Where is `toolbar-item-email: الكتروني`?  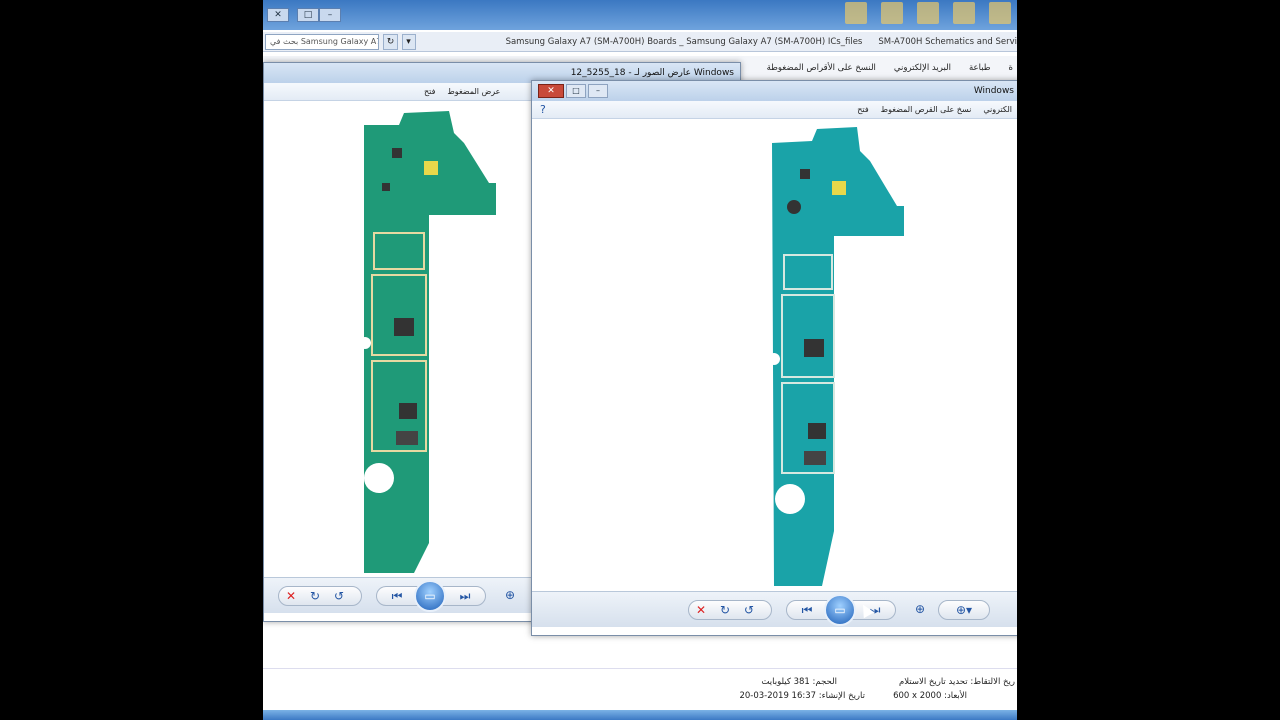 toolbar-item-email: الكتروني is located at coordinates (997, 109).